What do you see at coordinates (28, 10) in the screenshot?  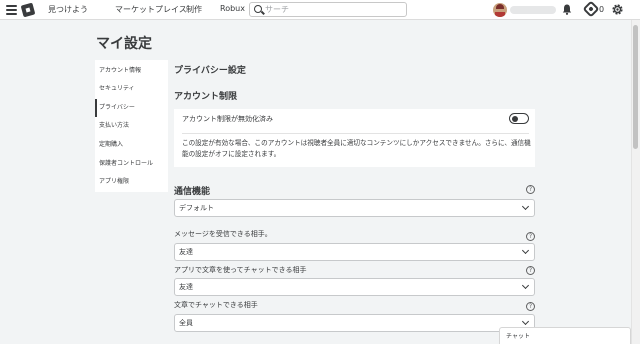 I see `roblox-logo` at bounding box center [28, 10].